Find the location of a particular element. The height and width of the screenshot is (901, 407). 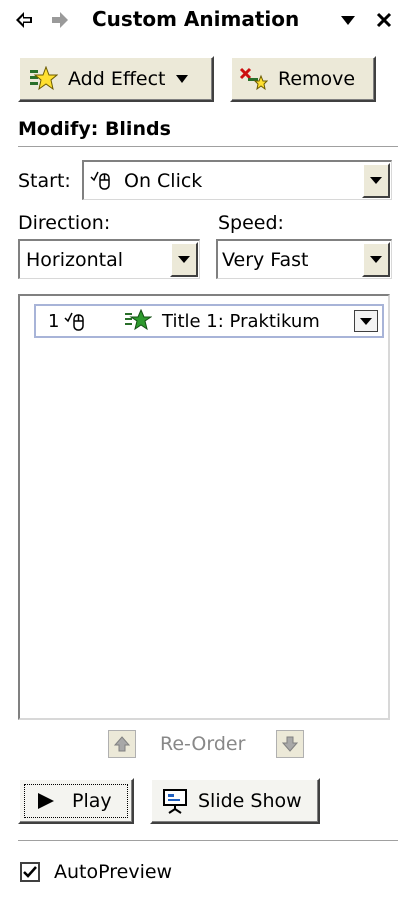

forward-arrow-icon is located at coordinates (60, 20).